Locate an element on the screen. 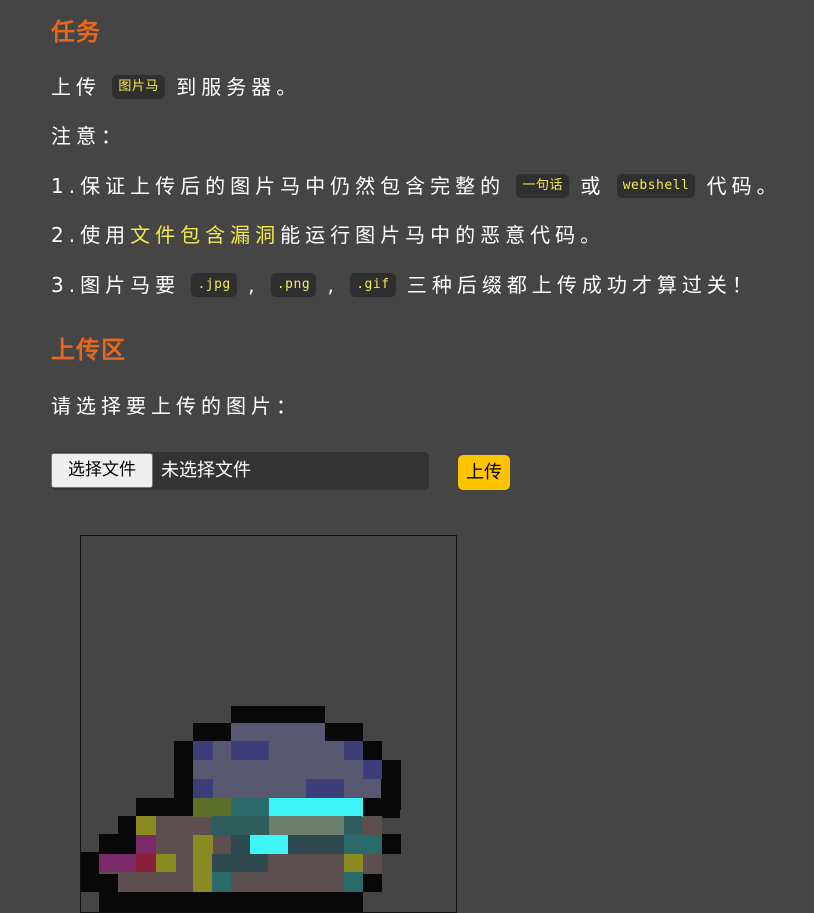 Image resolution: width=814 pixels, height=913 pixels. code-tag-jpg: .jpg is located at coordinates (214, 284).